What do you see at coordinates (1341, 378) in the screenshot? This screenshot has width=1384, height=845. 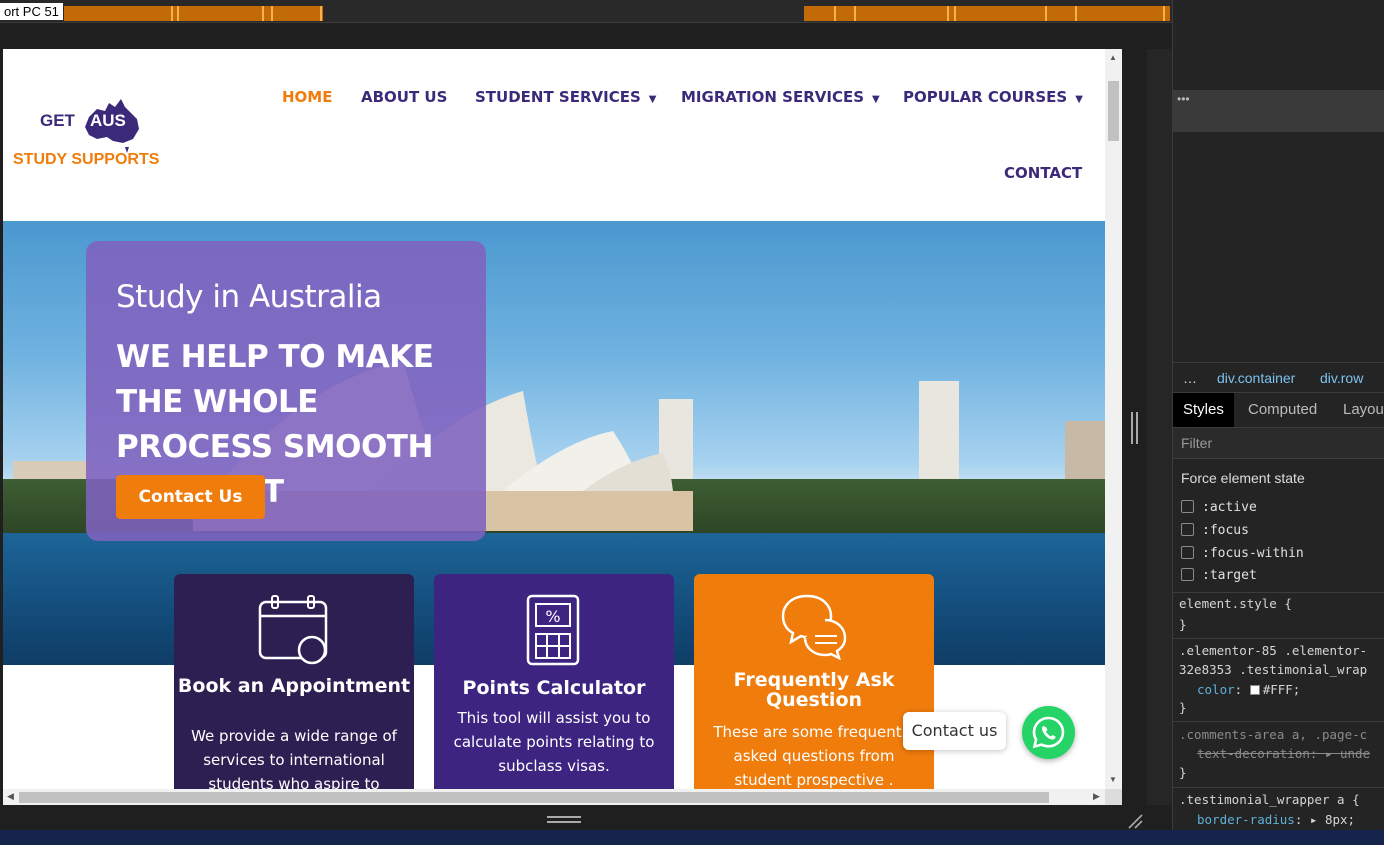 I see `breadcrumb-item: div.row` at bounding box center [1341, 378].